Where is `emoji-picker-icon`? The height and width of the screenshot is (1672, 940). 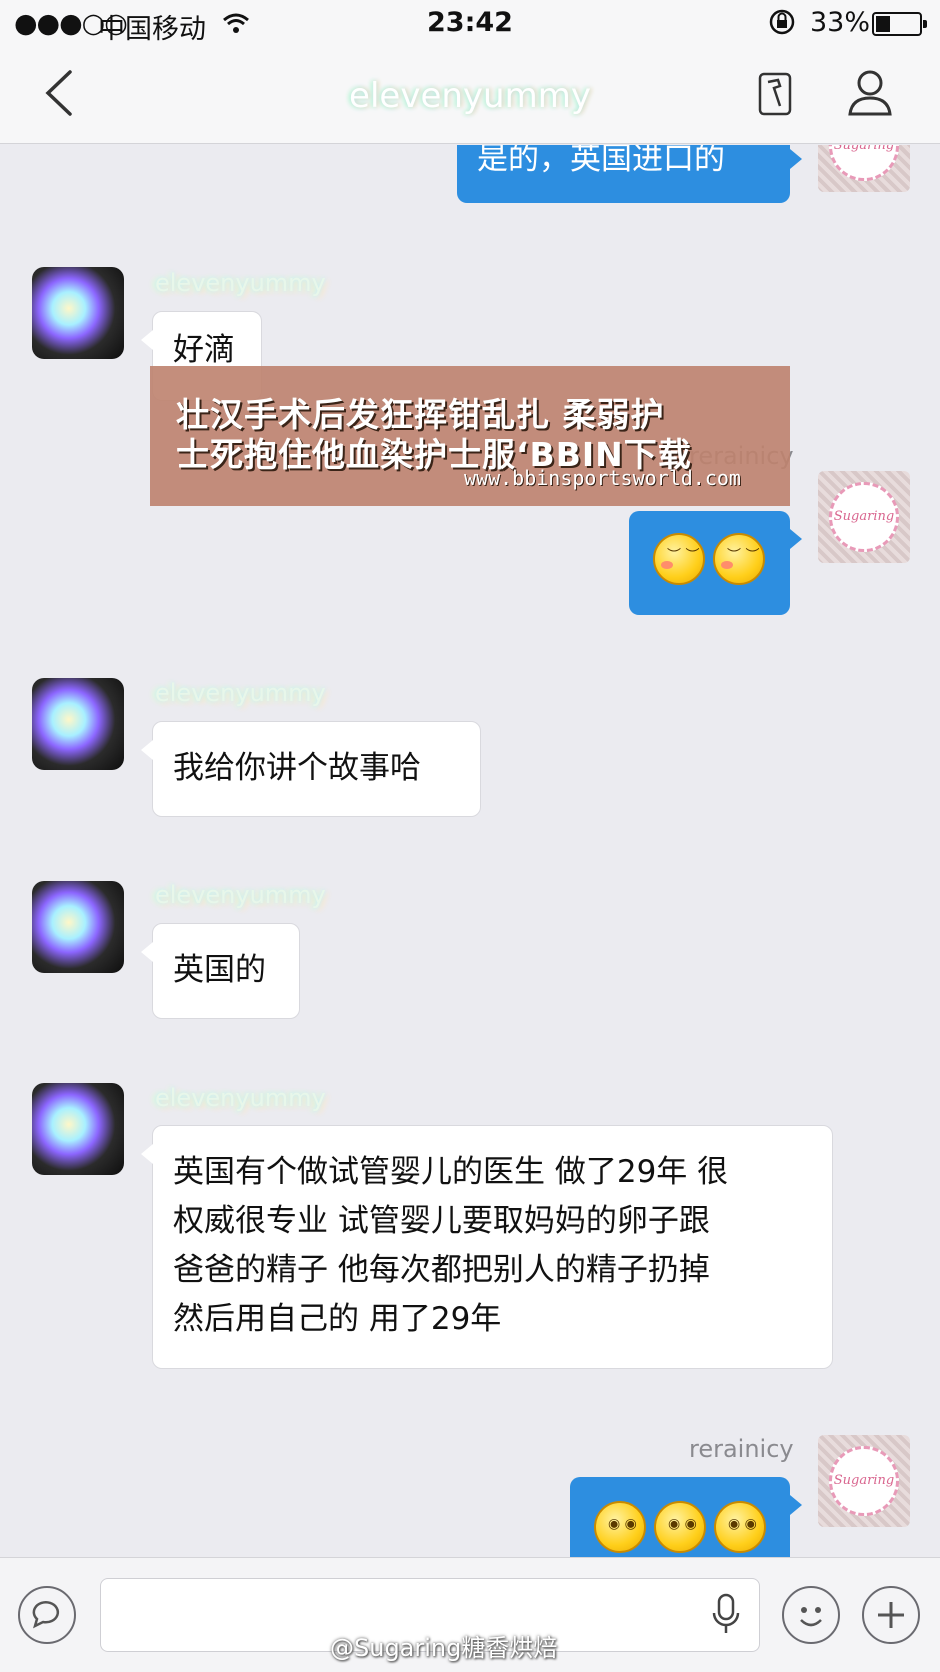
emoji-picker-icon is located at coordinates (811, 1615).